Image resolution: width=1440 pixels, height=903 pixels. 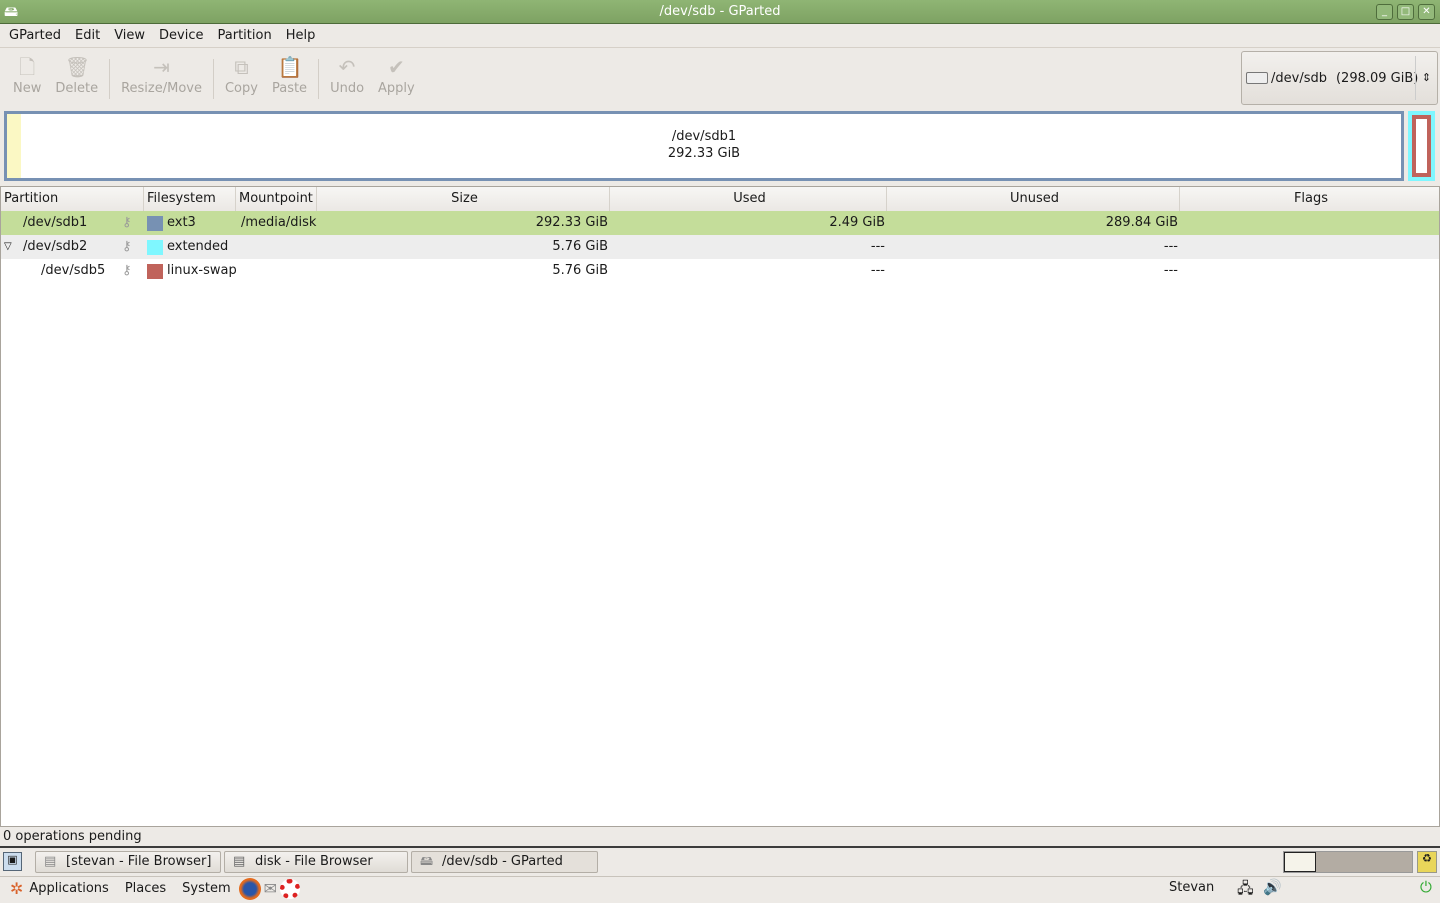 What do you see at coordinates (73, 270) in the screenshot?
I see `partition-cell: /dev/sdb5` at bounding box center [73, 270].